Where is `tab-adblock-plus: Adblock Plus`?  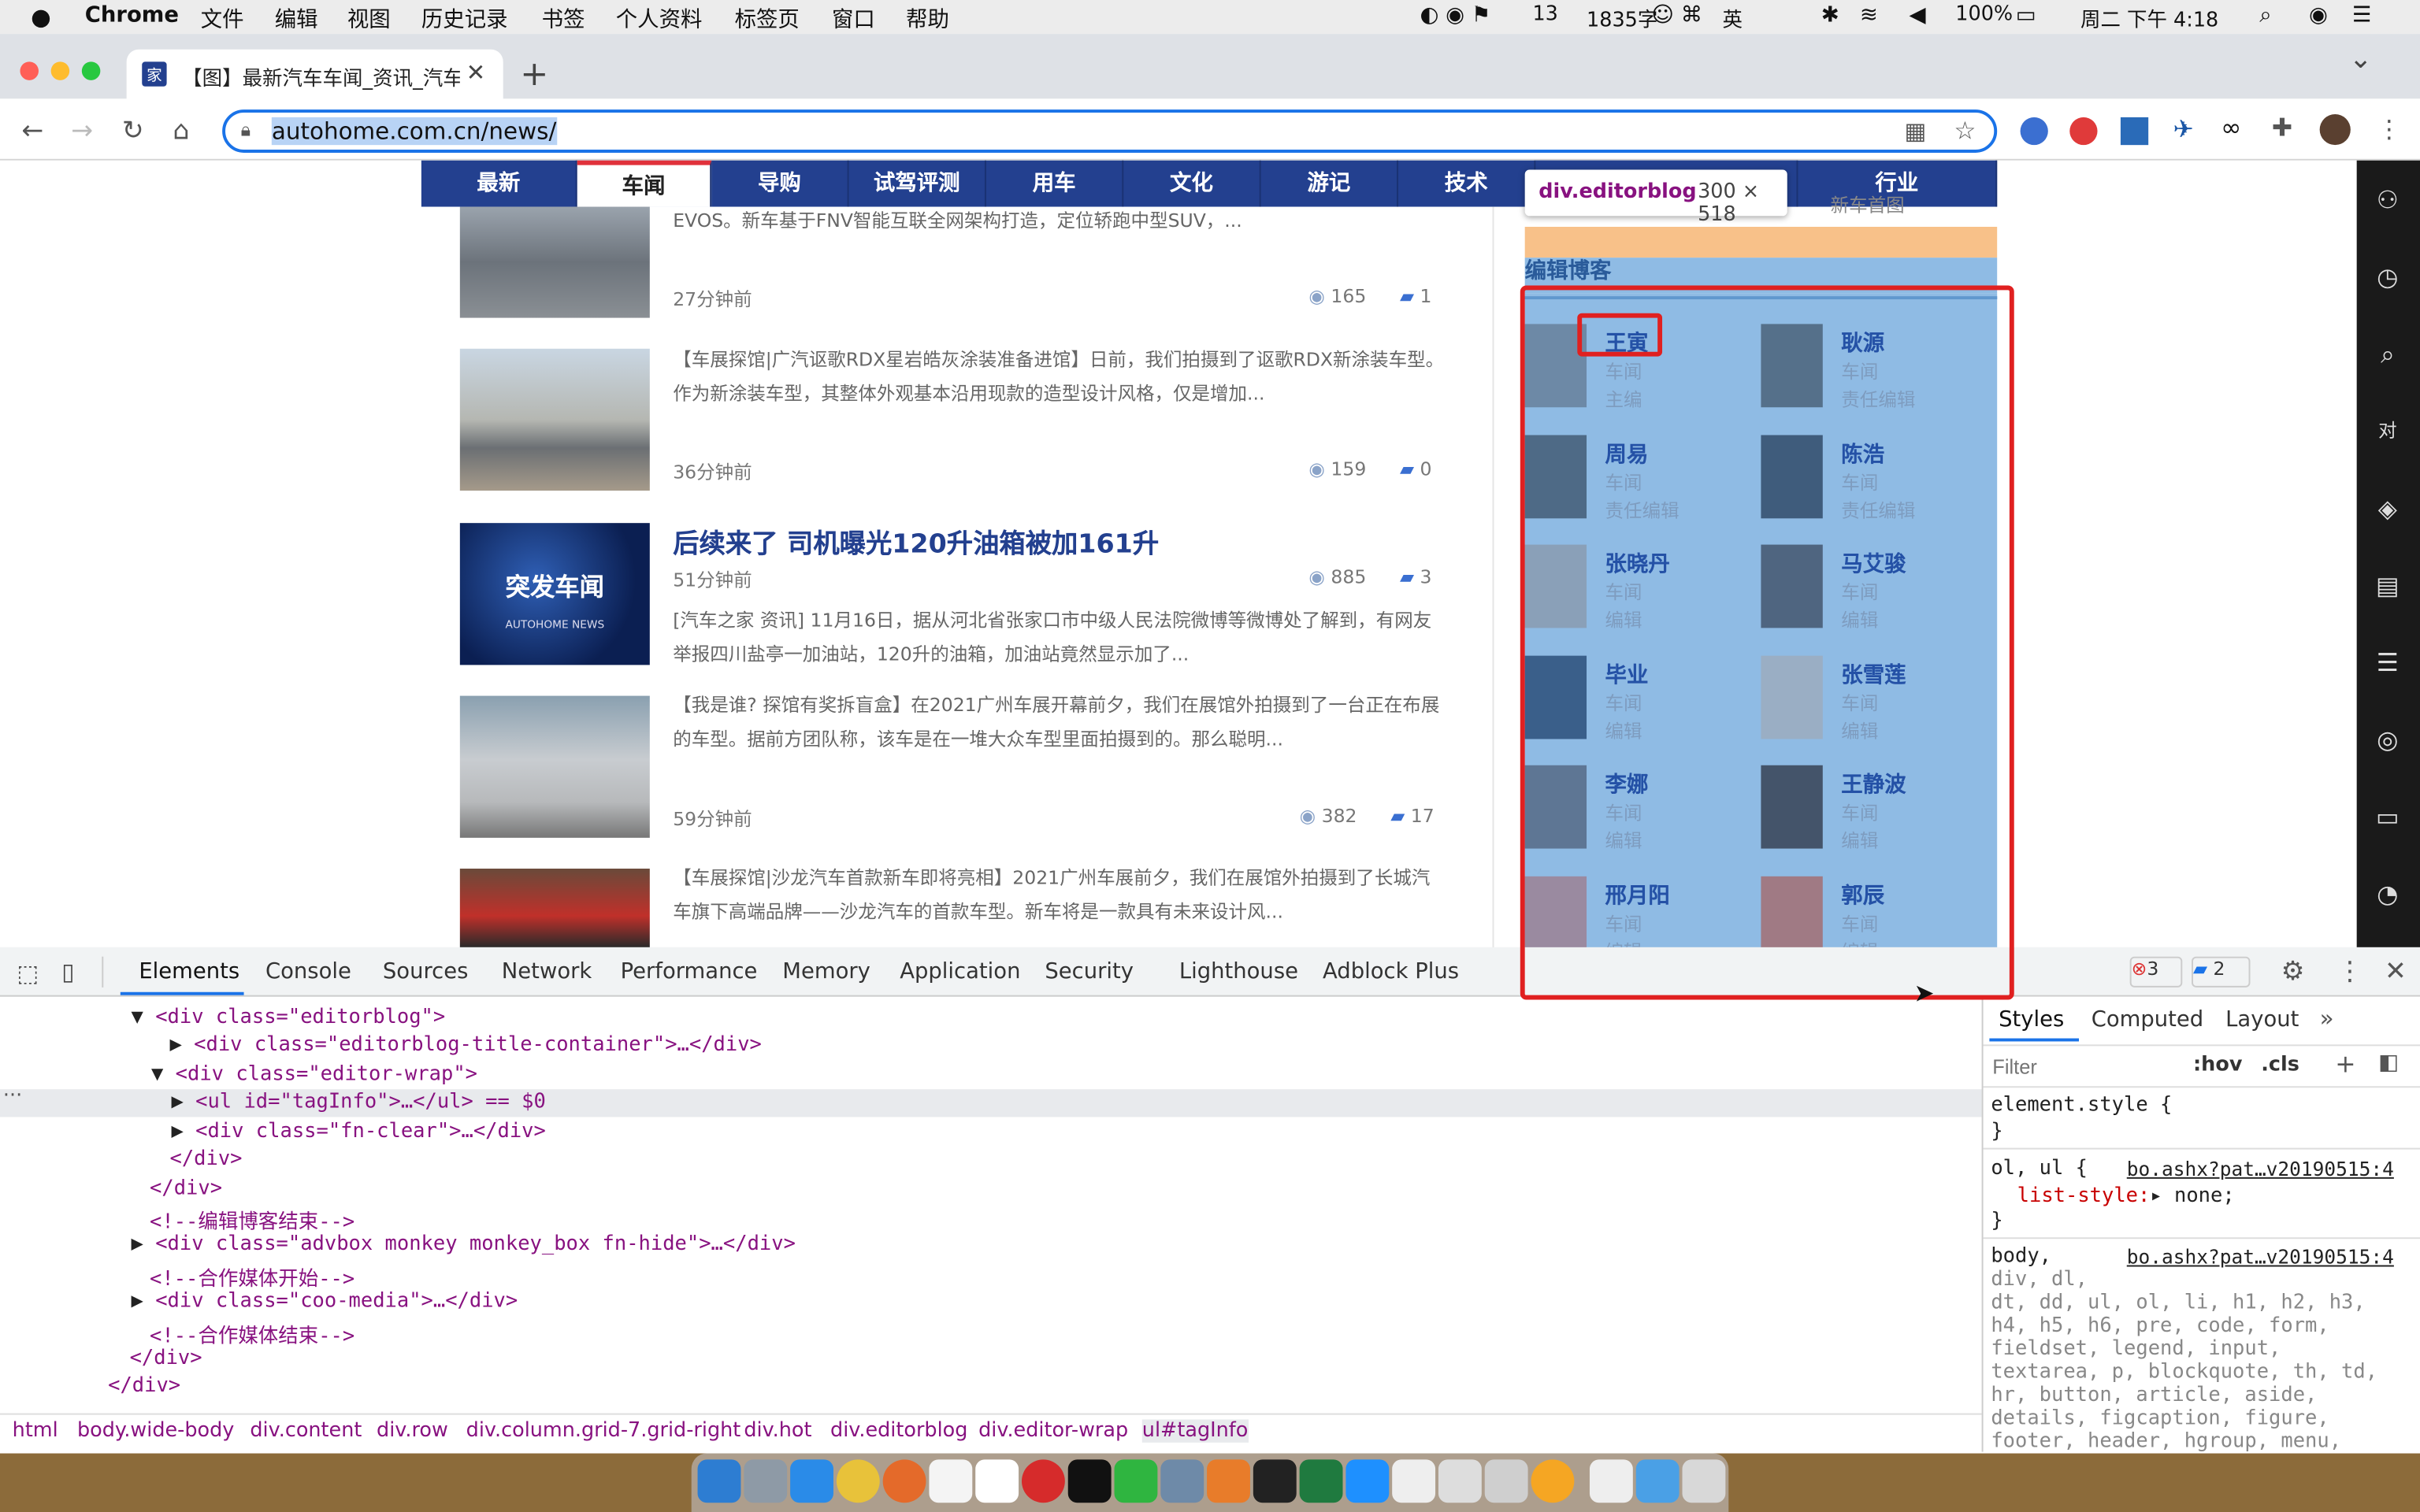 tab-adblock-plus: Adblock Plus is located at coordinates (1391, 972).